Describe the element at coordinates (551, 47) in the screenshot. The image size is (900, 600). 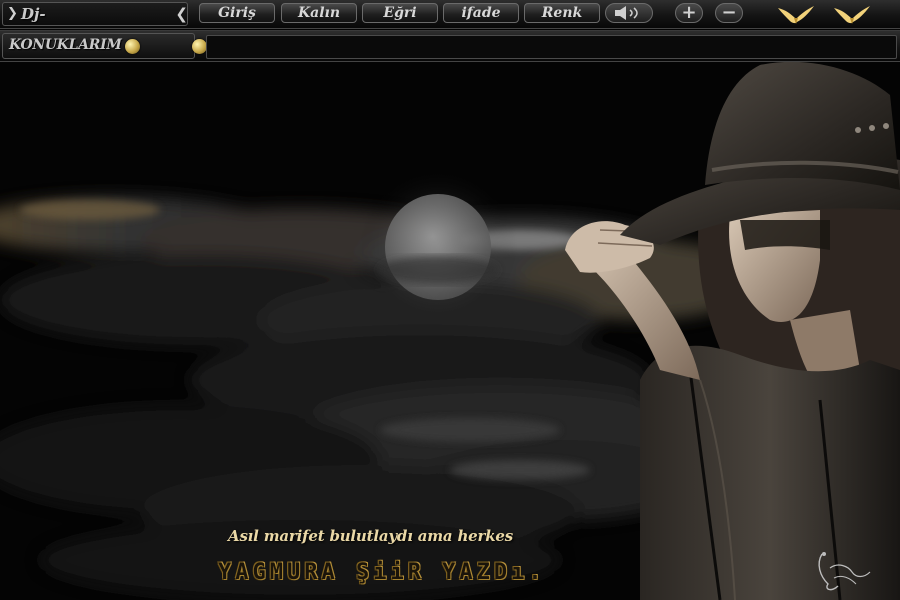
I see `chat-input` at that location.